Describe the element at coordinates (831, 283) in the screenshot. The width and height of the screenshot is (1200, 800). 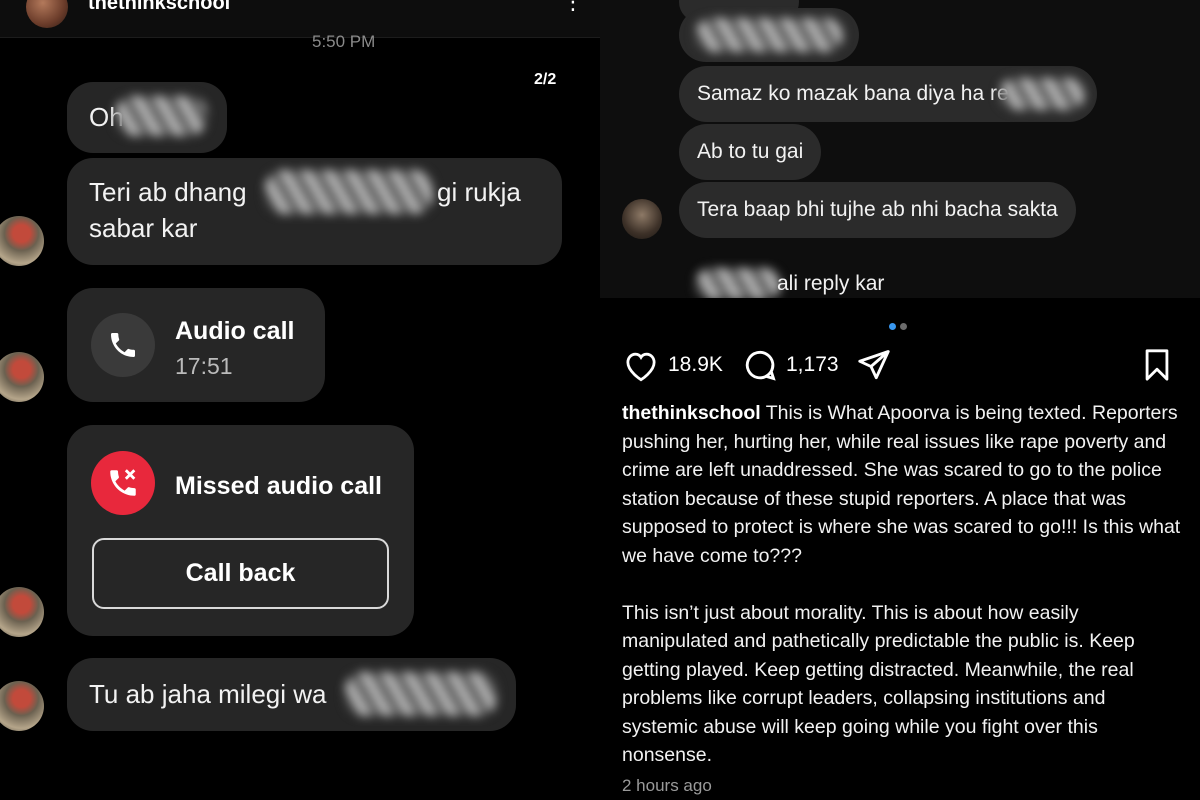
I see `message-text: ali reply kar` at that location.